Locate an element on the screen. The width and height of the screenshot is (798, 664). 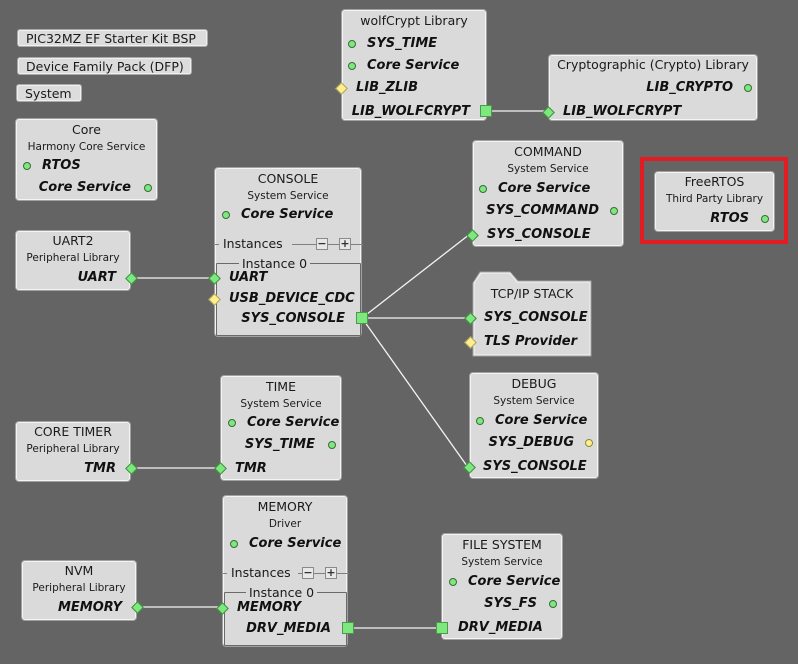
wire-console-debug is located at coordinates (414, 392).